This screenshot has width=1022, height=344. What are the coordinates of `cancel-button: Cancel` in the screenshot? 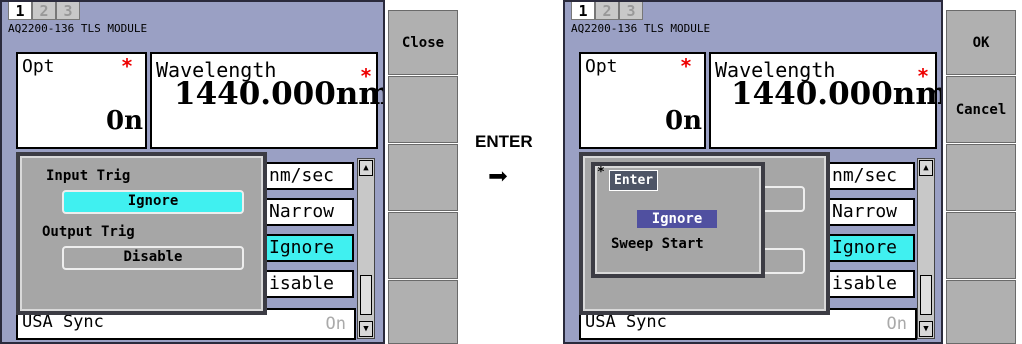 It's located at (981, 109).